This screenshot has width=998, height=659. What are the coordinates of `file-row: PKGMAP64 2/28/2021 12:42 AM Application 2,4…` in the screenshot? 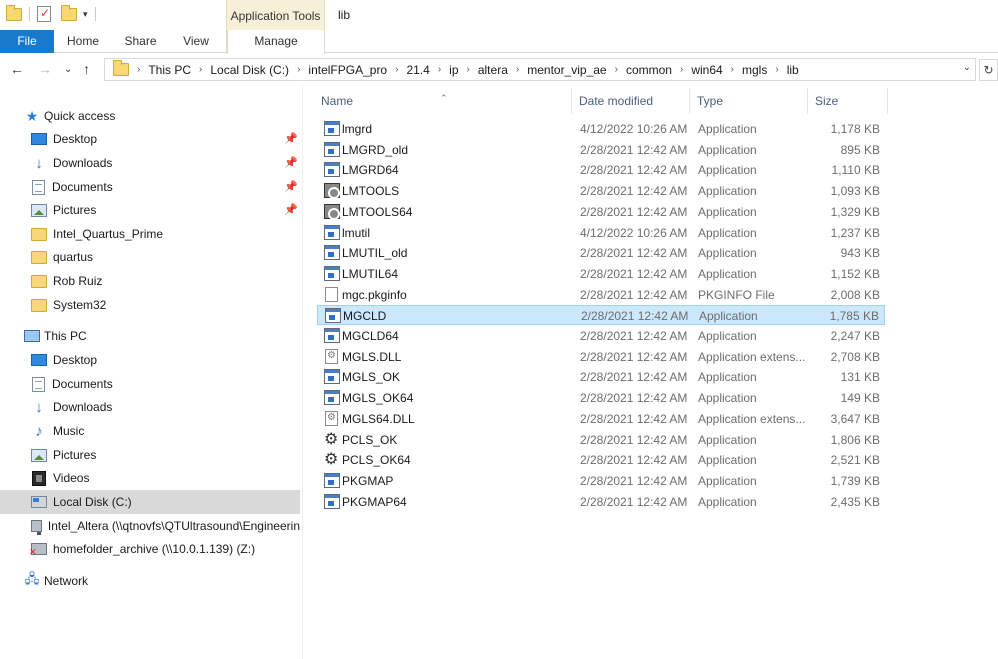 It's located at (601, 502).